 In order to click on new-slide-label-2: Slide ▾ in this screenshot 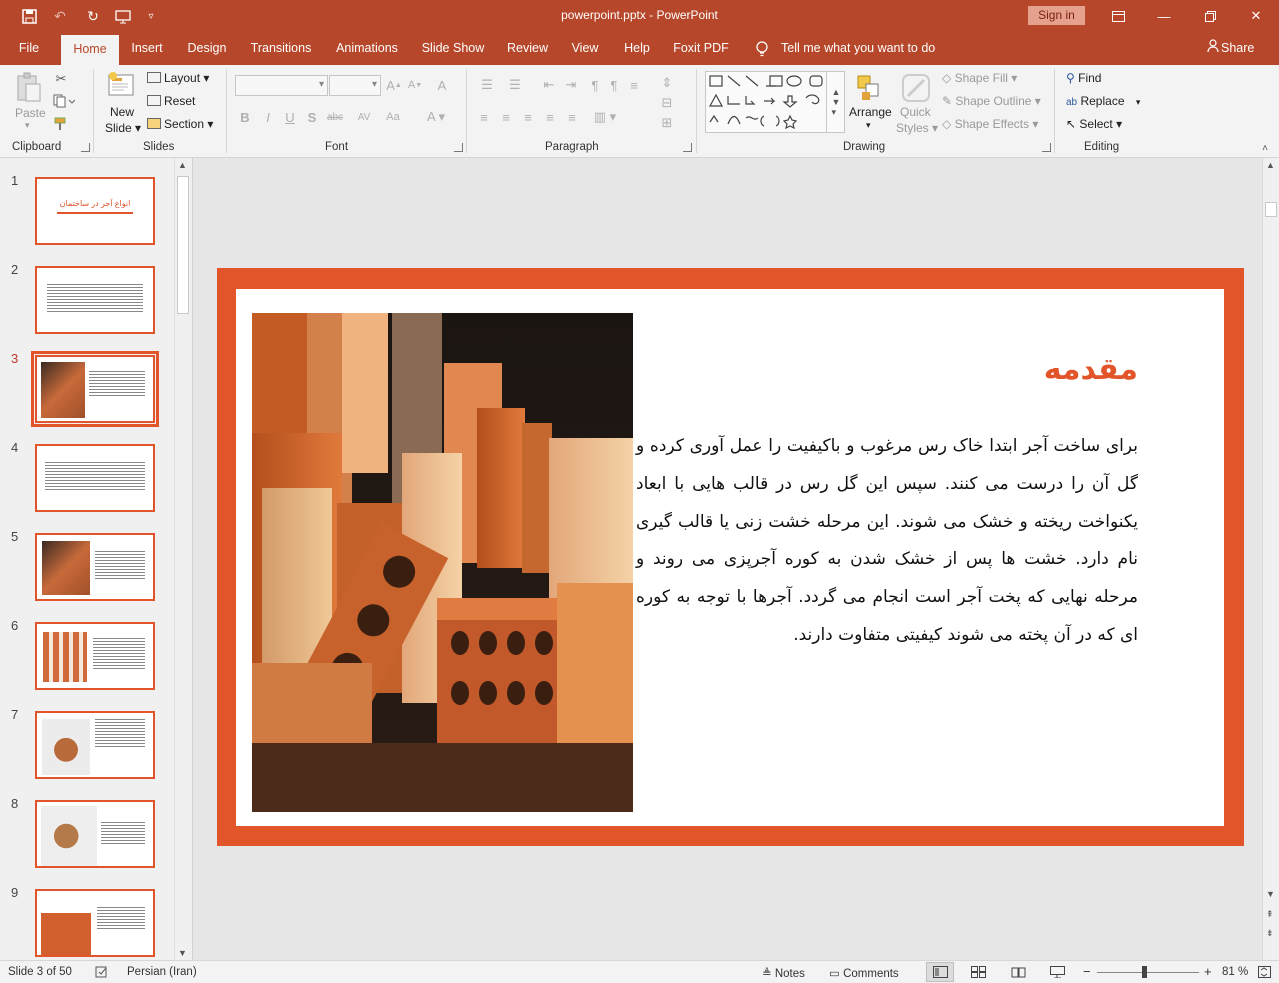, I will do `click(123, 128)`.